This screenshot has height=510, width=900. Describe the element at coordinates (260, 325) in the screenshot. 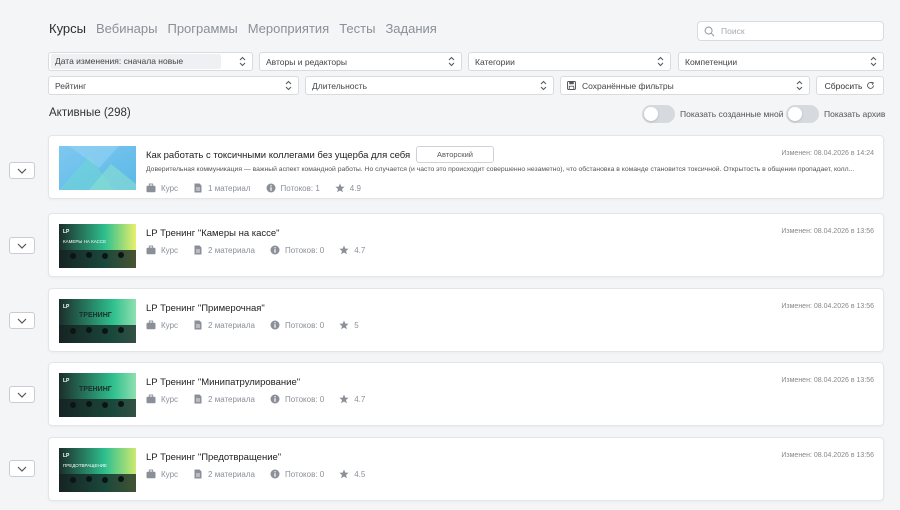

I see `course-meta: Курс 2 материала Потоков: 0 5` at that location.